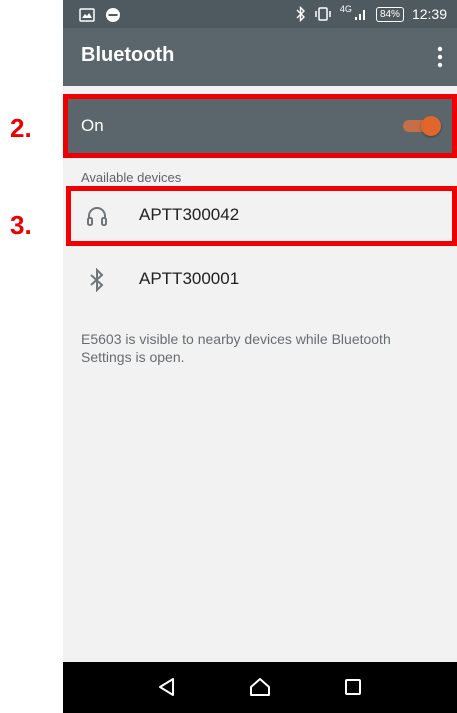 This screenshot has width=457, height=713. I want to click on recent-apps-button-icon, so click(353, 687).